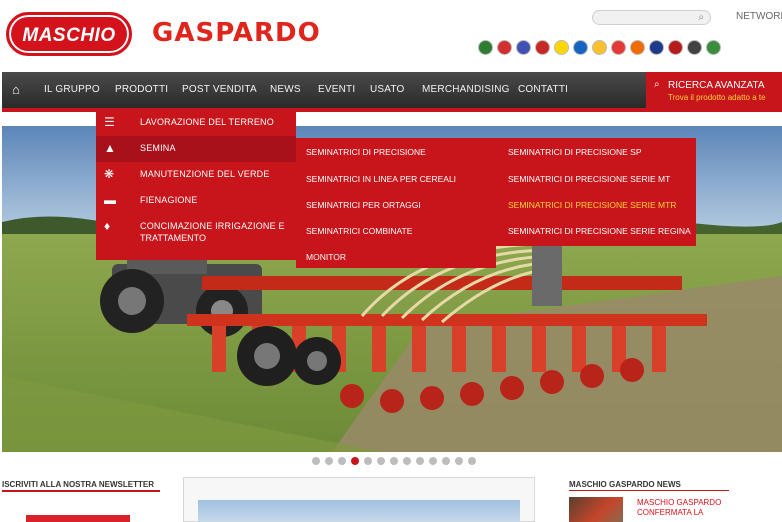 Image resolution: width=782 pixels, height=522 pixels. I want to click on menu-item-label-line2: TRATTAMENTO, so click(173, 238).